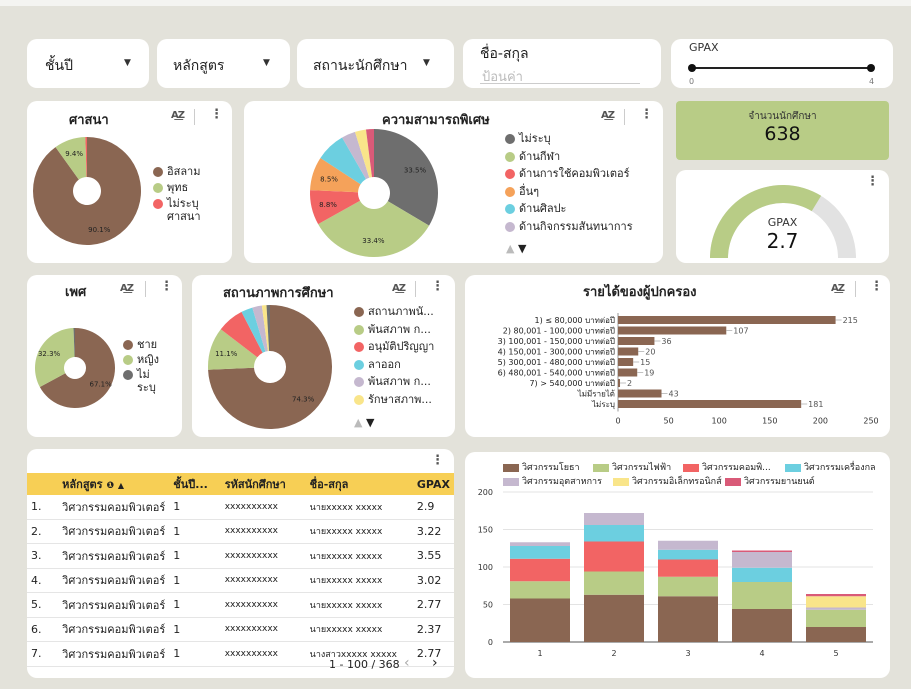 The width and height of the screenshot is (911, 689). Describe the element at coordinates (596, 394) in the screenshot. I see `category-label: ไม่มีรายได้` at that location.